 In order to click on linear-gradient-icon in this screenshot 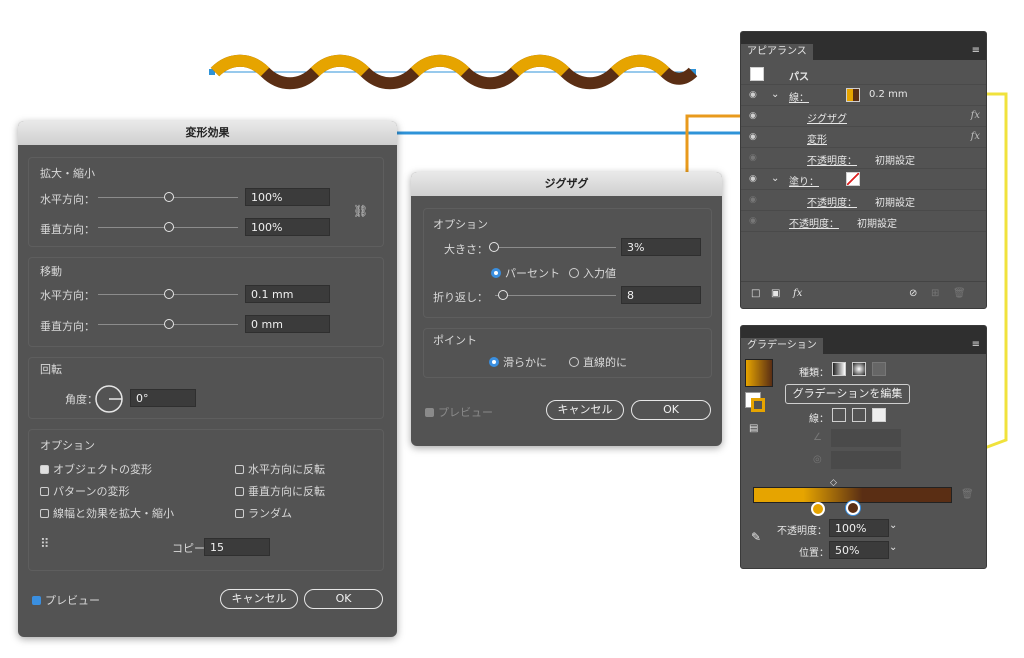, I will do `click(839, 369)`.